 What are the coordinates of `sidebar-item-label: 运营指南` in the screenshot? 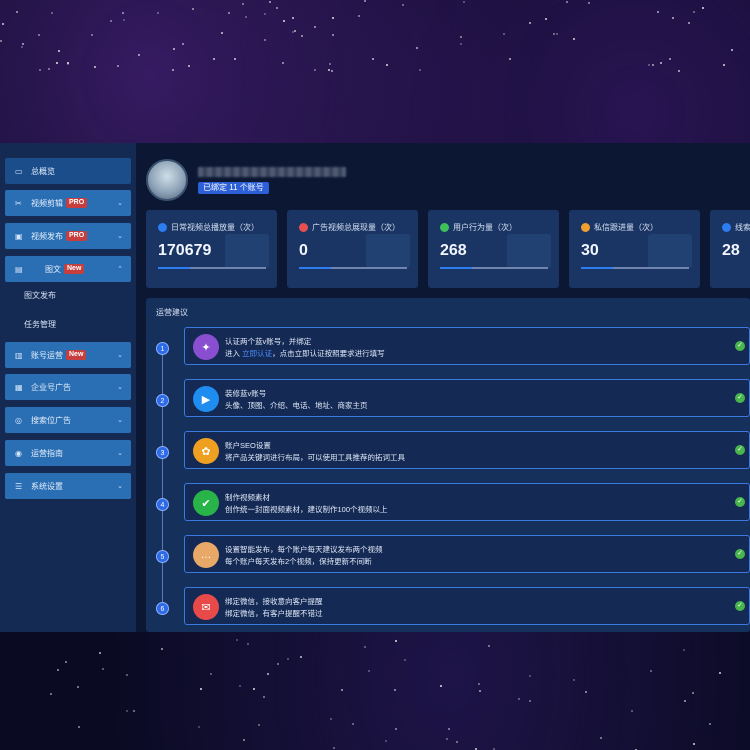 It's located at (47, 453).